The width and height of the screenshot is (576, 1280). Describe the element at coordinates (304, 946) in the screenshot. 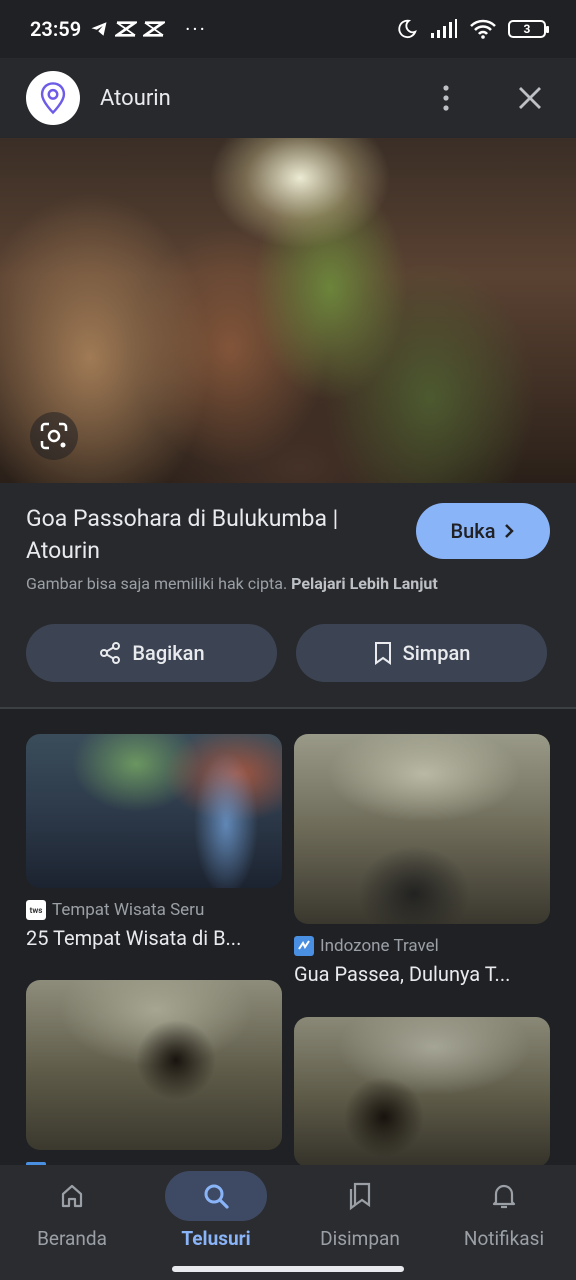

I see `source-favicon-icon` at that location.